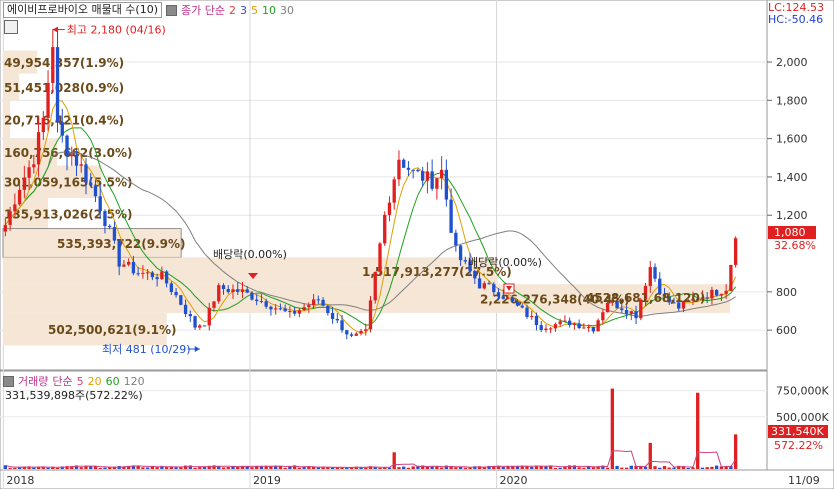 This screenshot has height=489, width=834. What do you see at coordinates (798, 445) in the screenshot?
I see `current-volume-change: 572.22%` at bounding box center [798, 445].